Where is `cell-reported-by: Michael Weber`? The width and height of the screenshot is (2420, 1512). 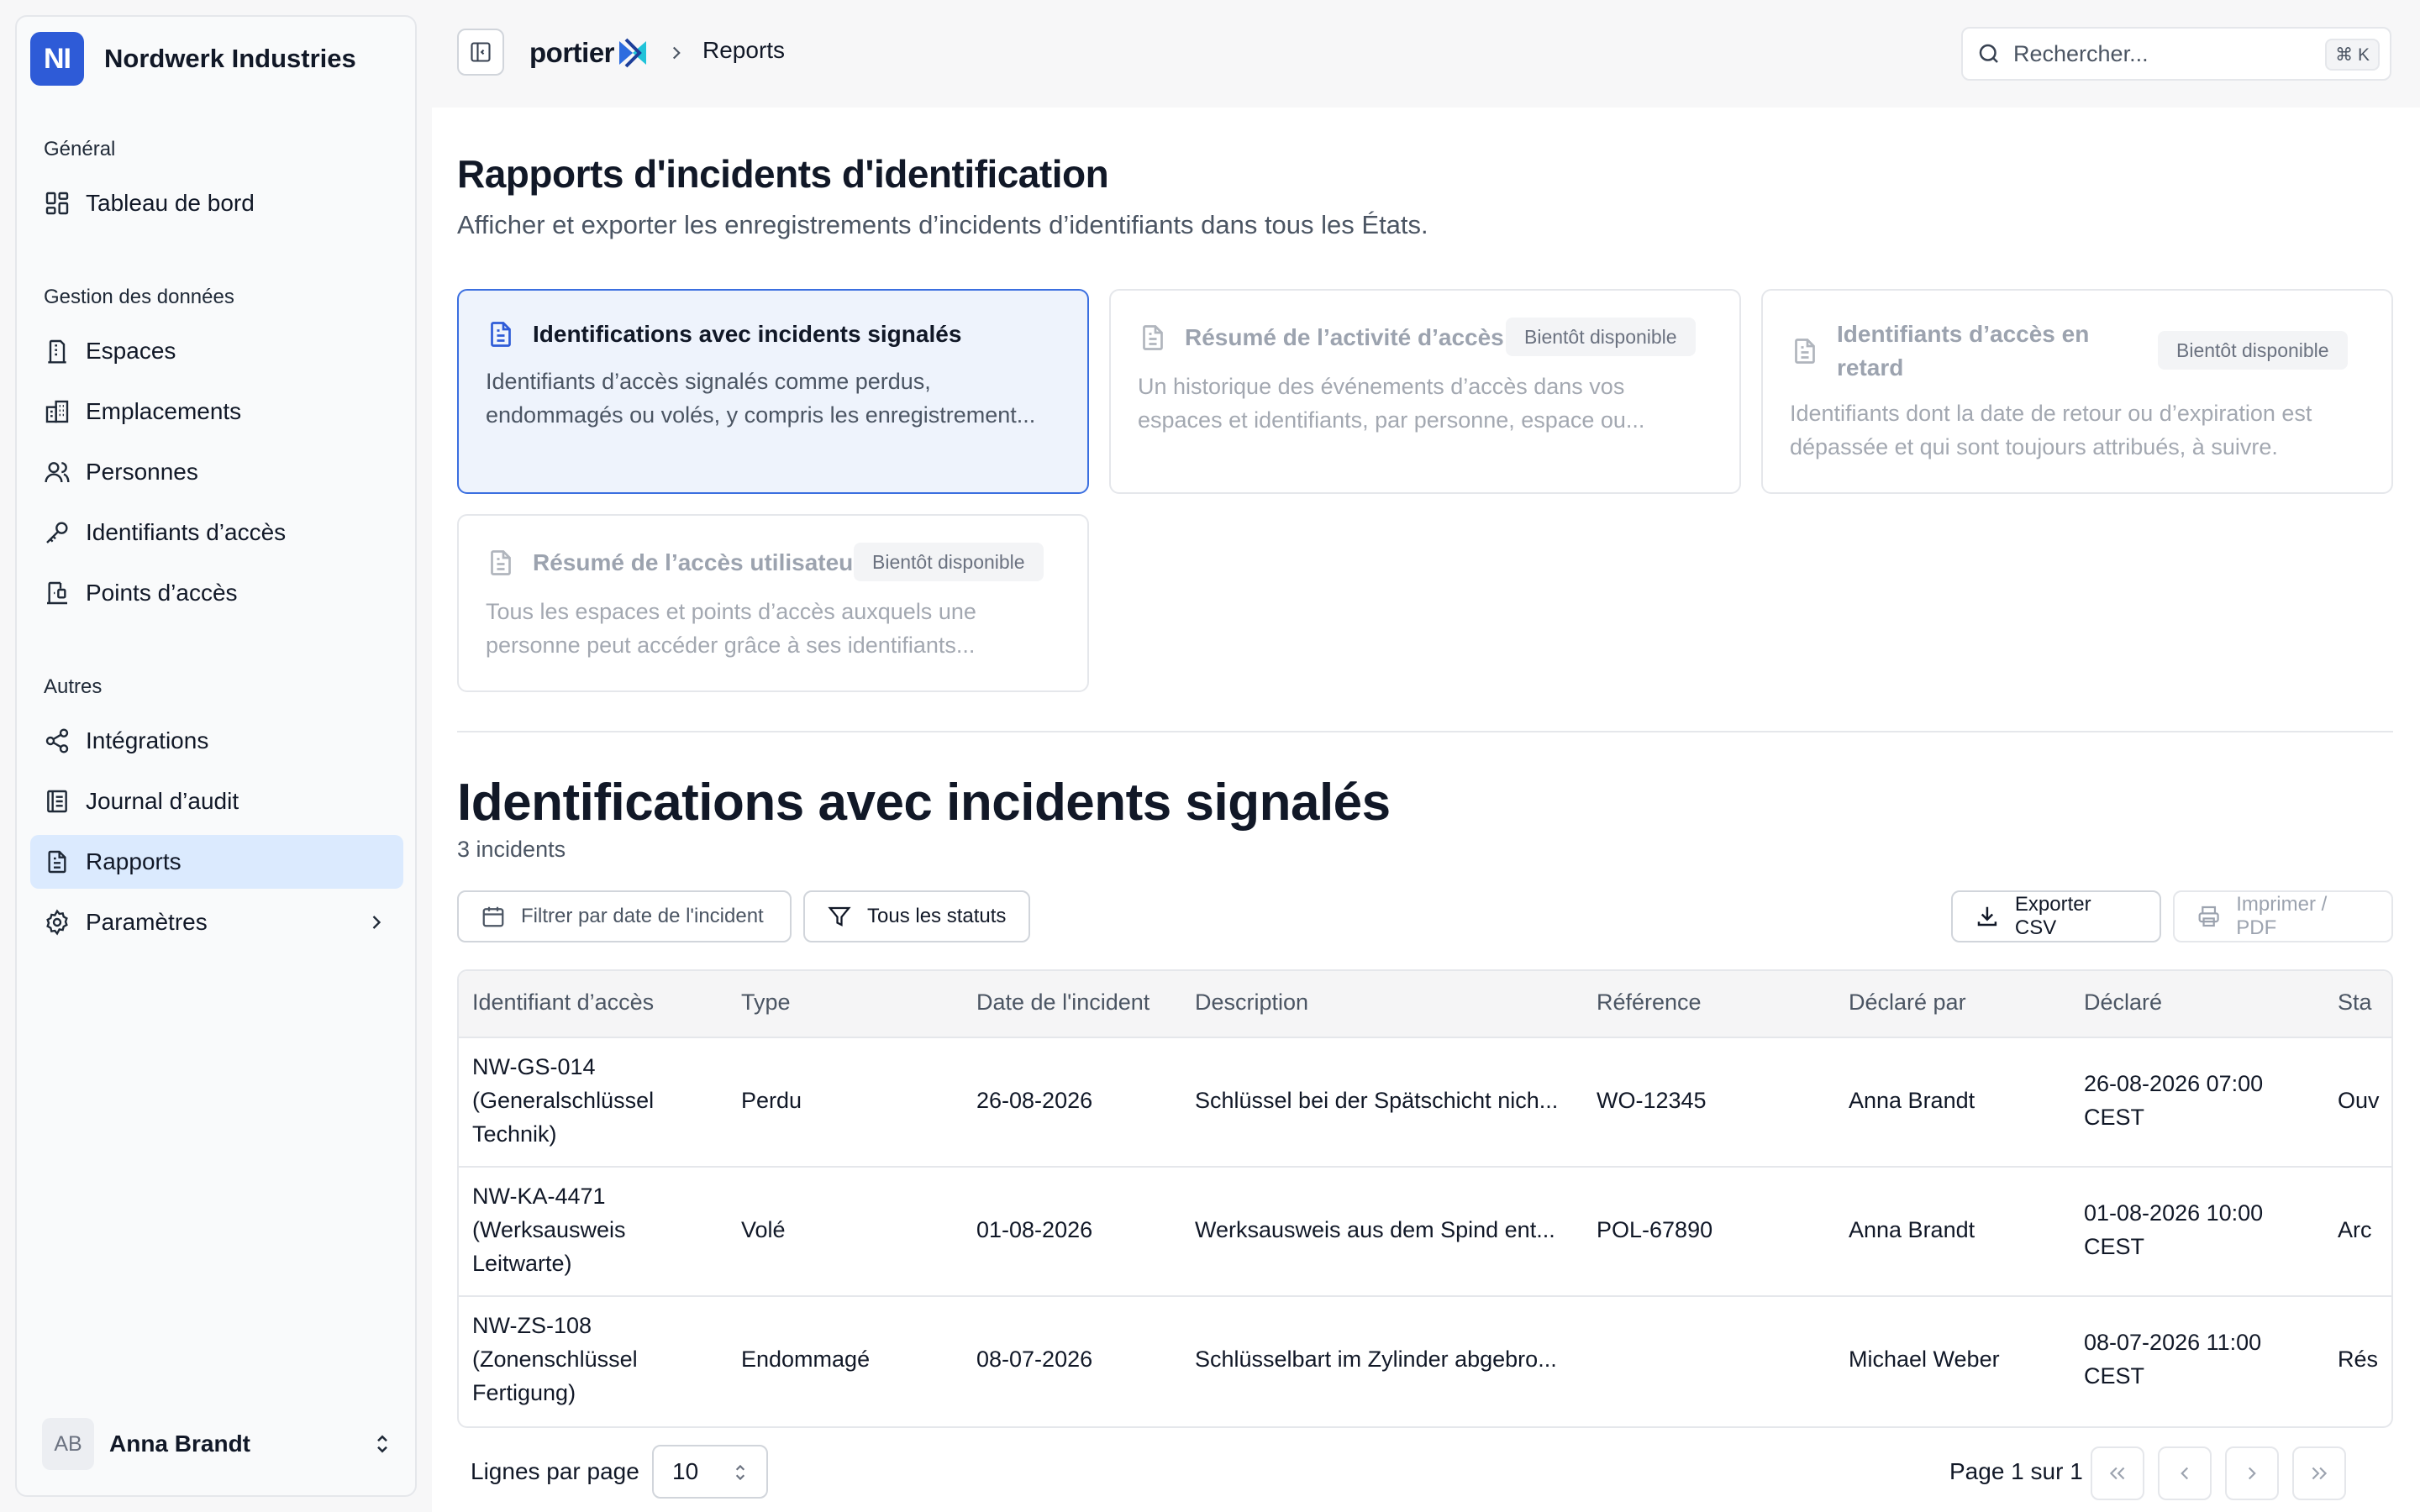 cell-reported-by: Michael Weber is located at coordinates (1924, 1359).